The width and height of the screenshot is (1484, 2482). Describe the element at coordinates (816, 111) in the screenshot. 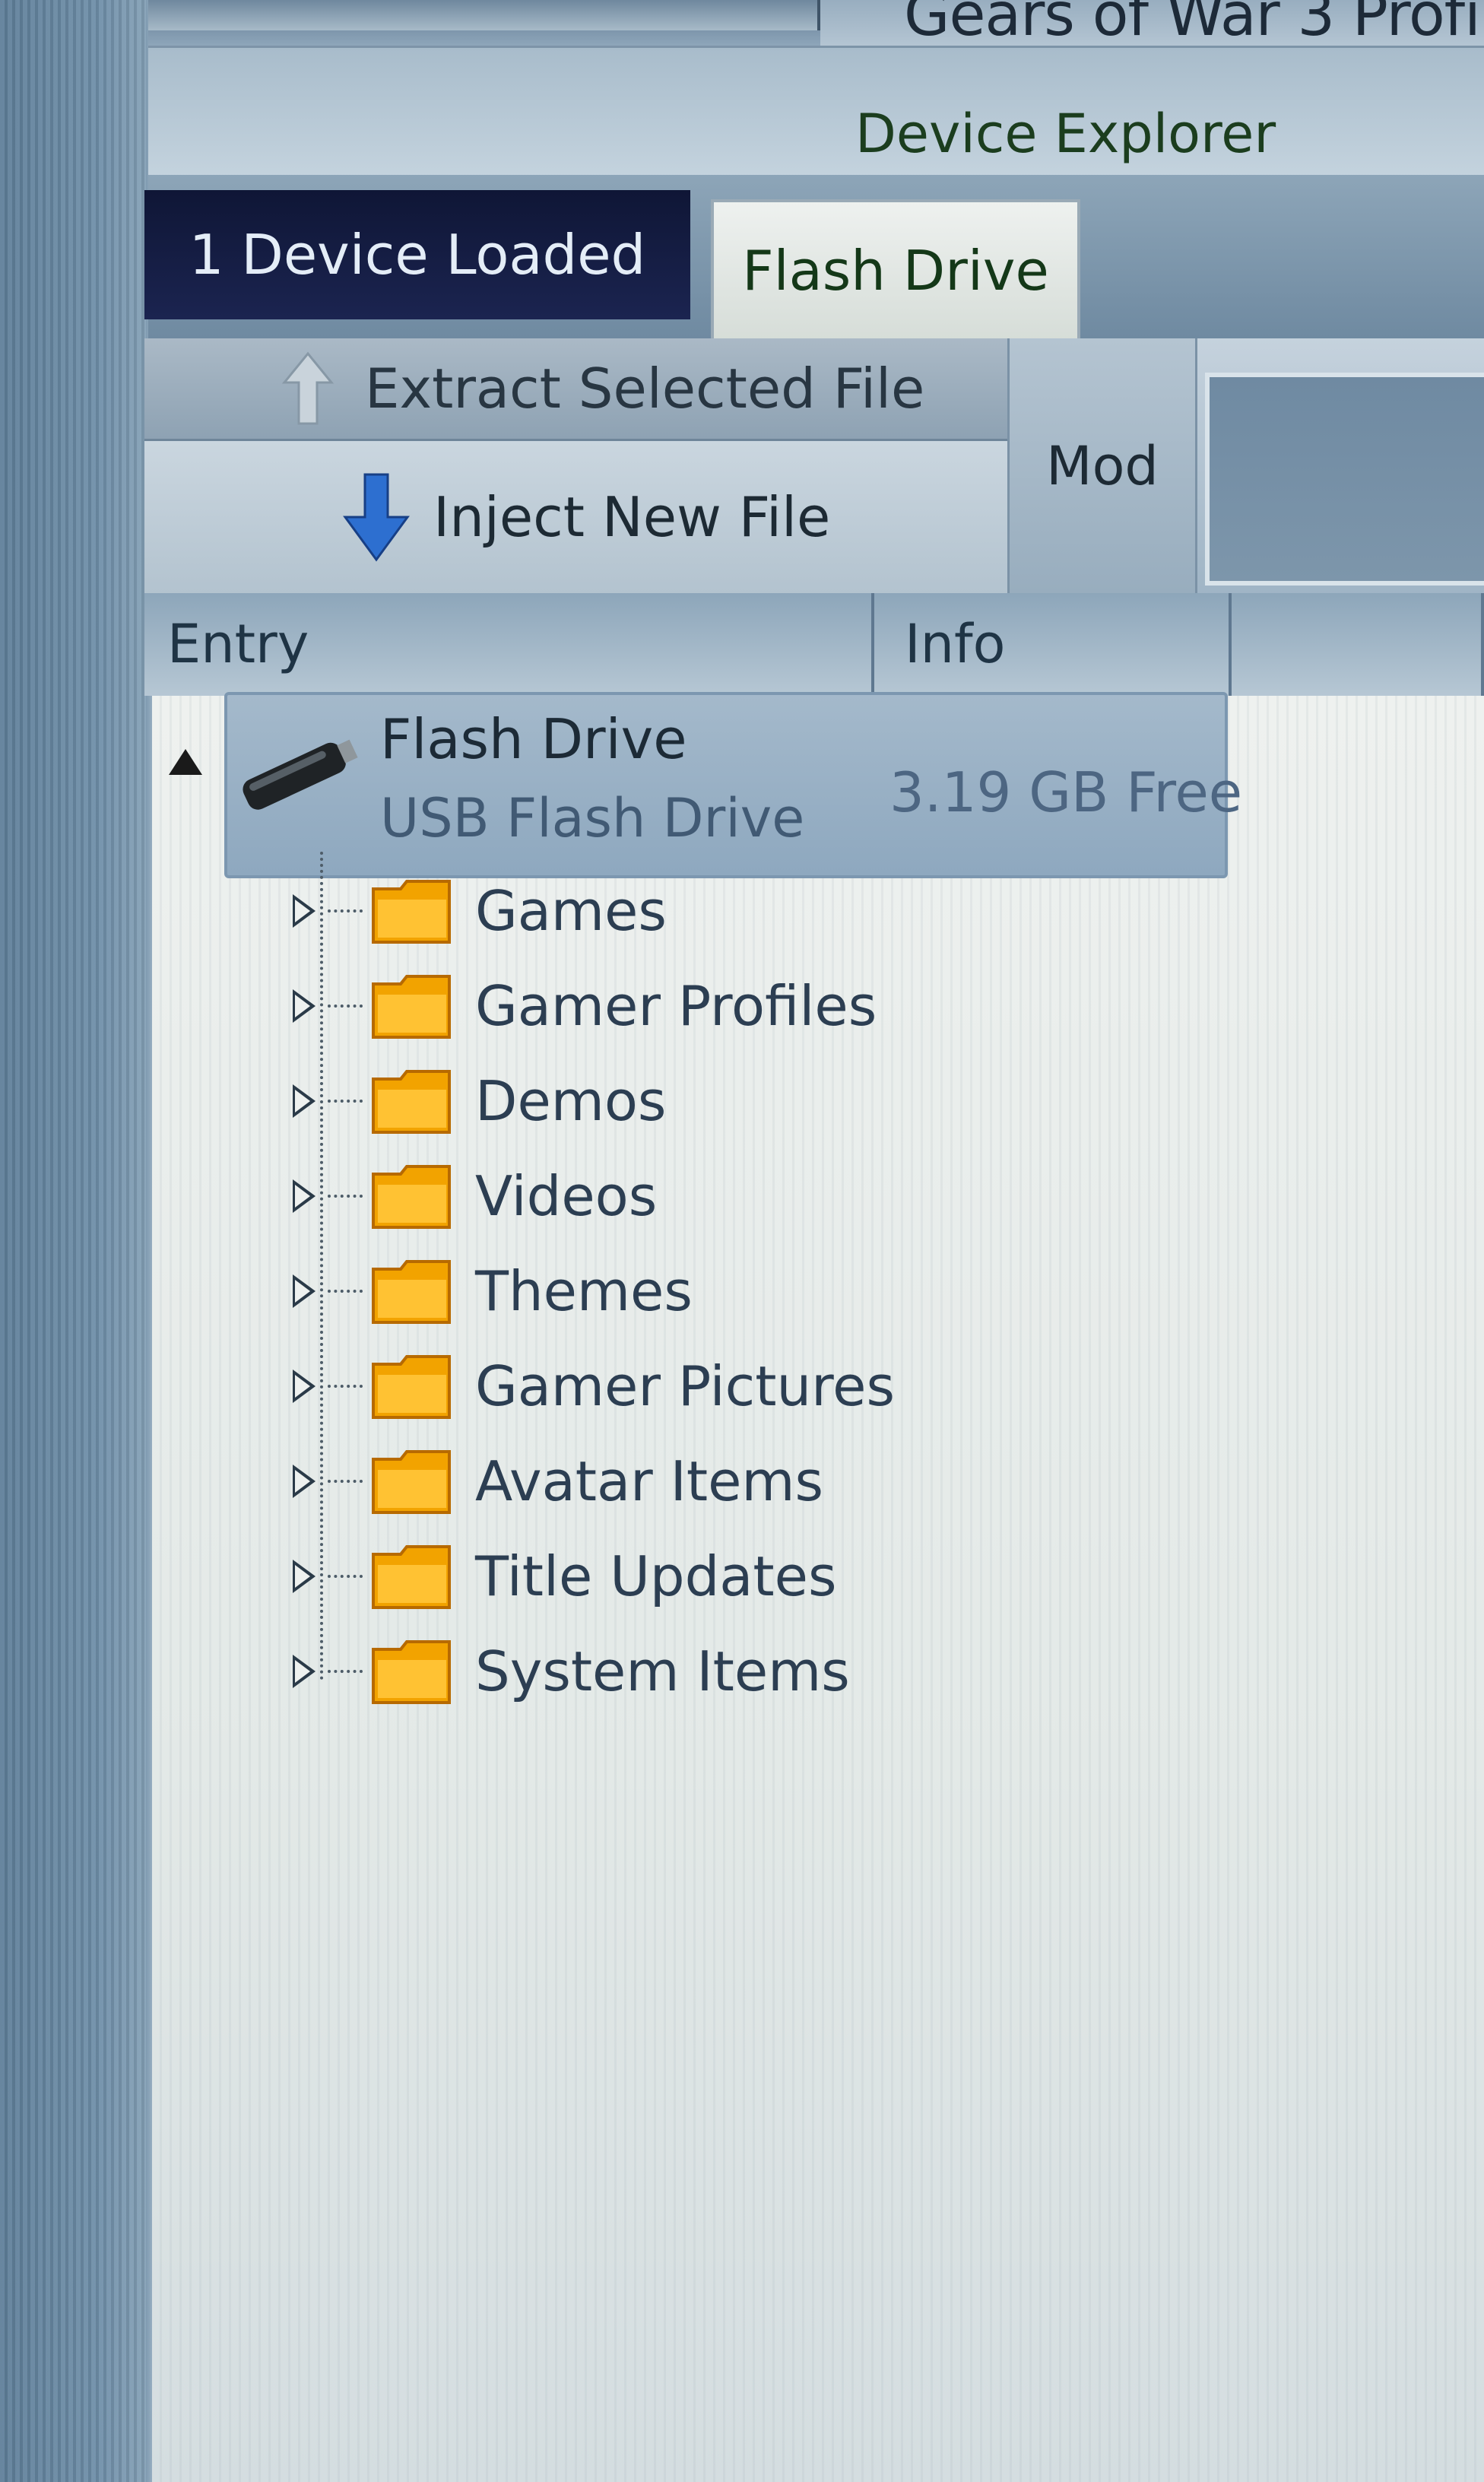

I see `title-bar` at that location.